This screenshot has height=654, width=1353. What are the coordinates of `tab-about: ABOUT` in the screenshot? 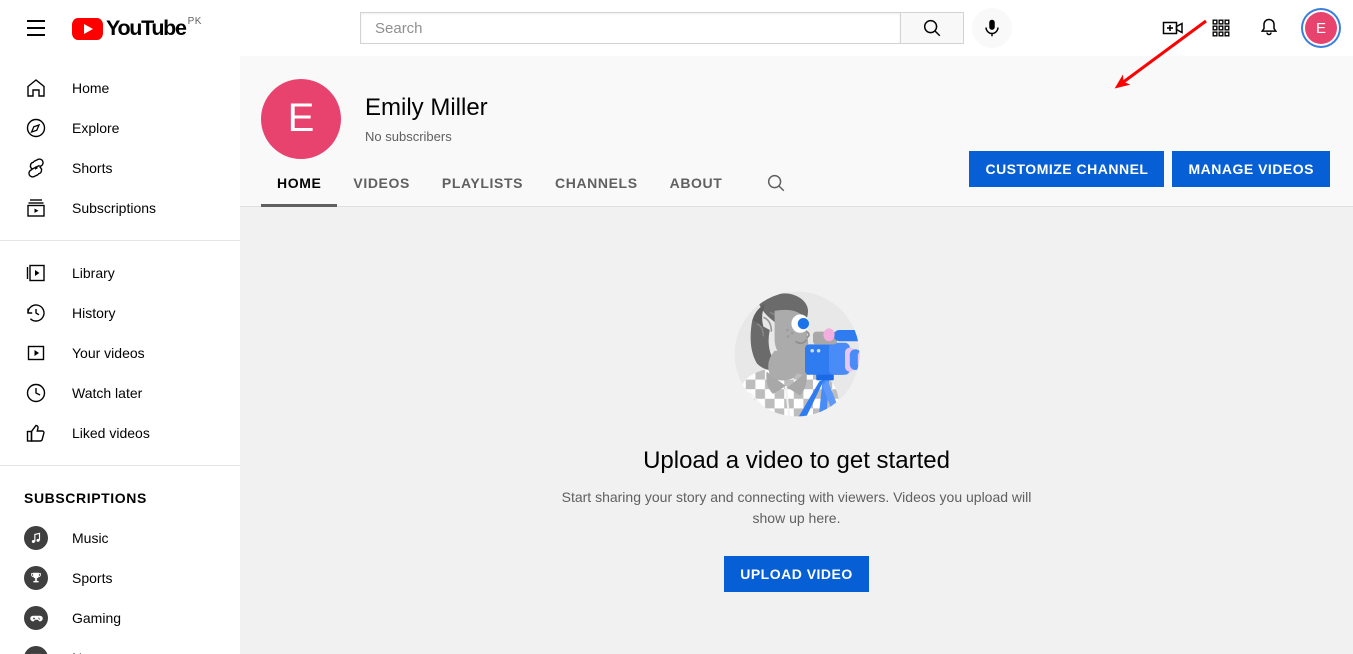 It's located at (696, 183).